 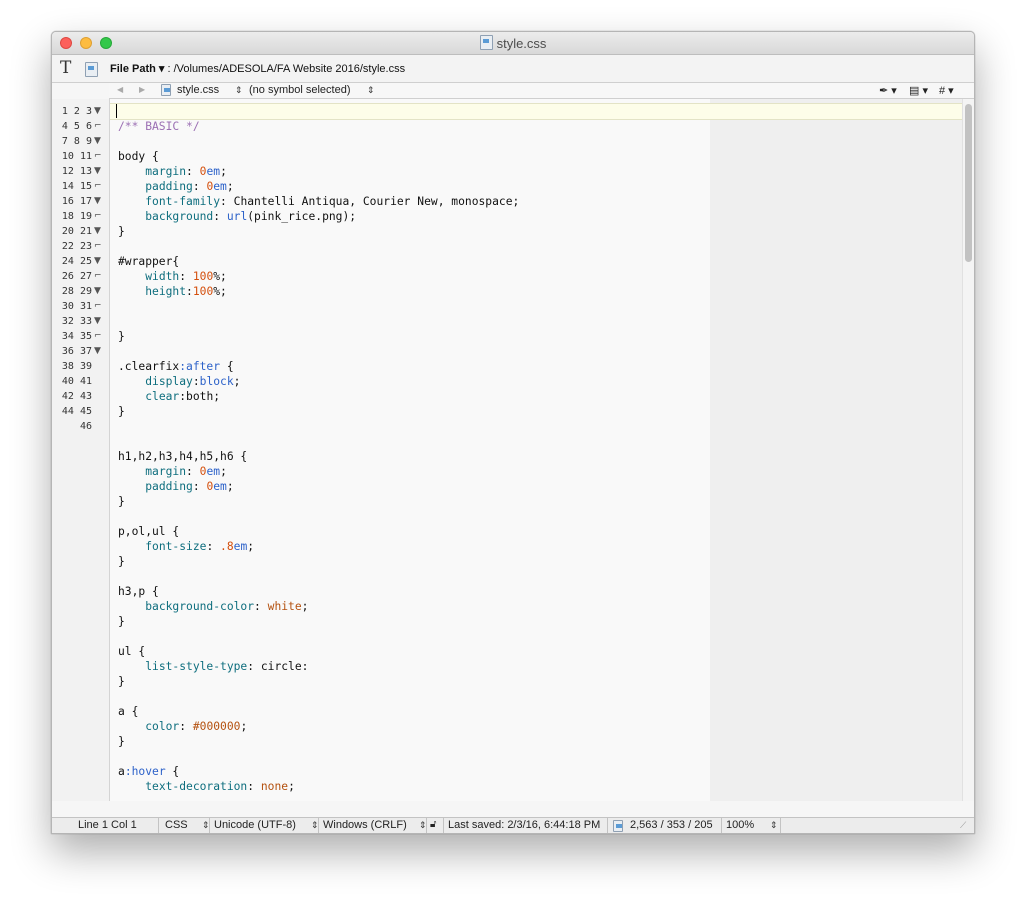 I want to click on code-line: color: #000000;, so click(x=196, y=726).